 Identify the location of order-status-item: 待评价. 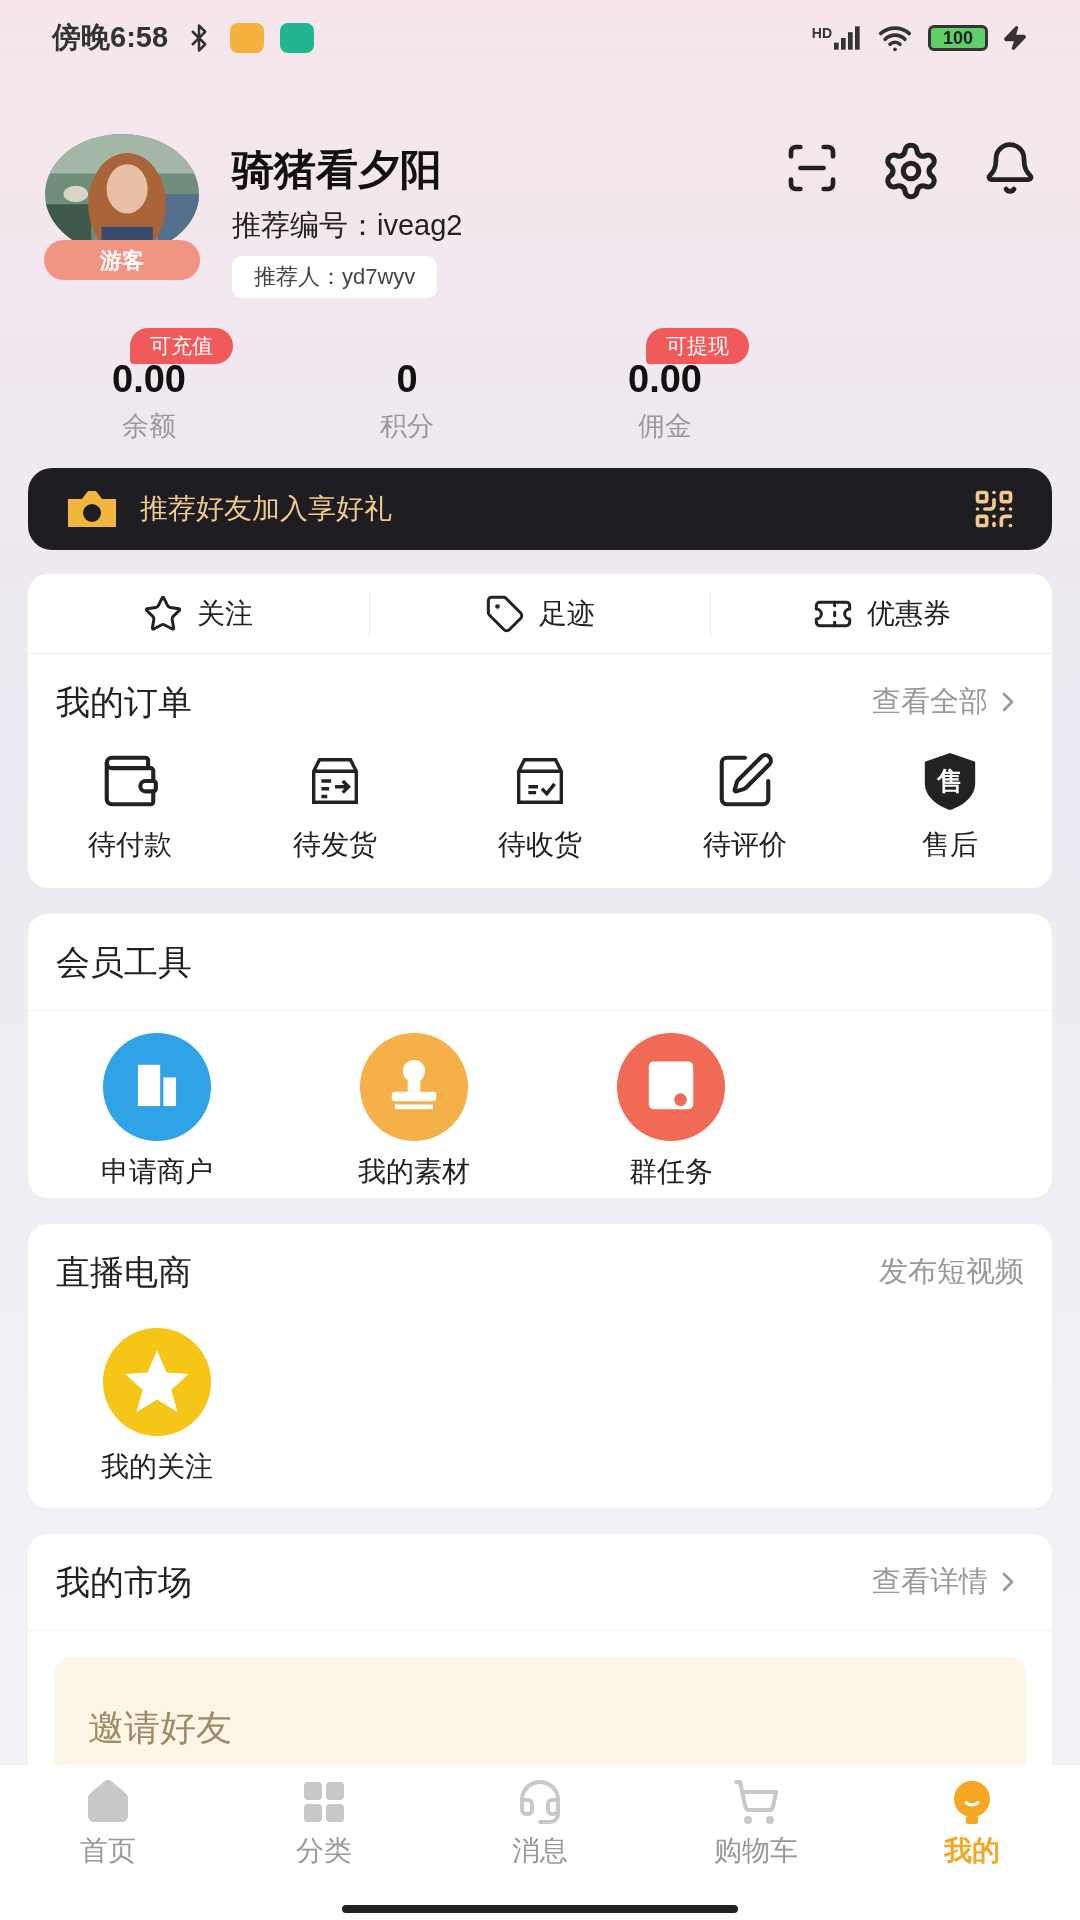
(745, 808).